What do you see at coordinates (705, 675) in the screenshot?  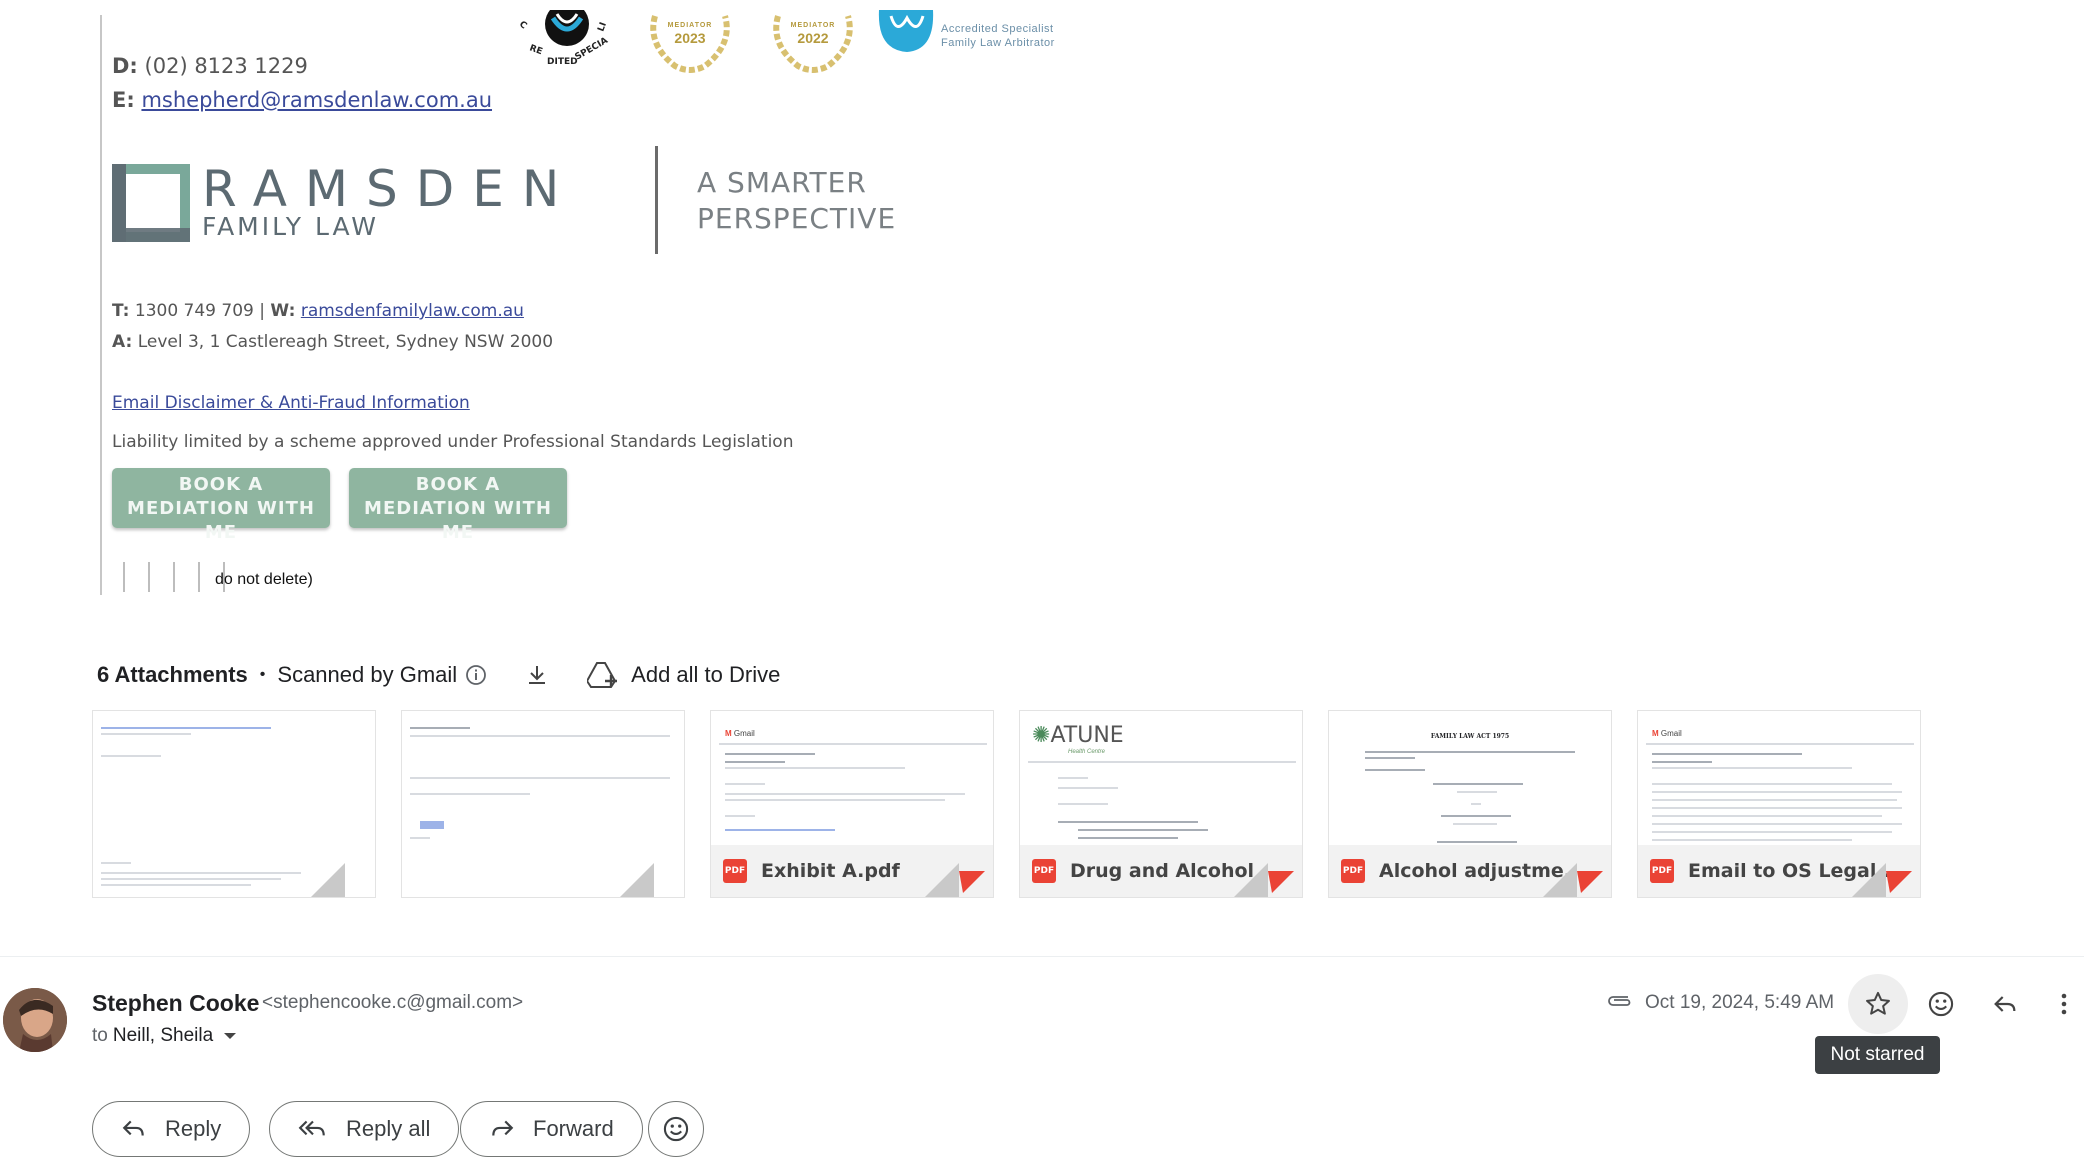 I see `add-all-to-drive: Add all to Drive` at bounding box center [705, 675].